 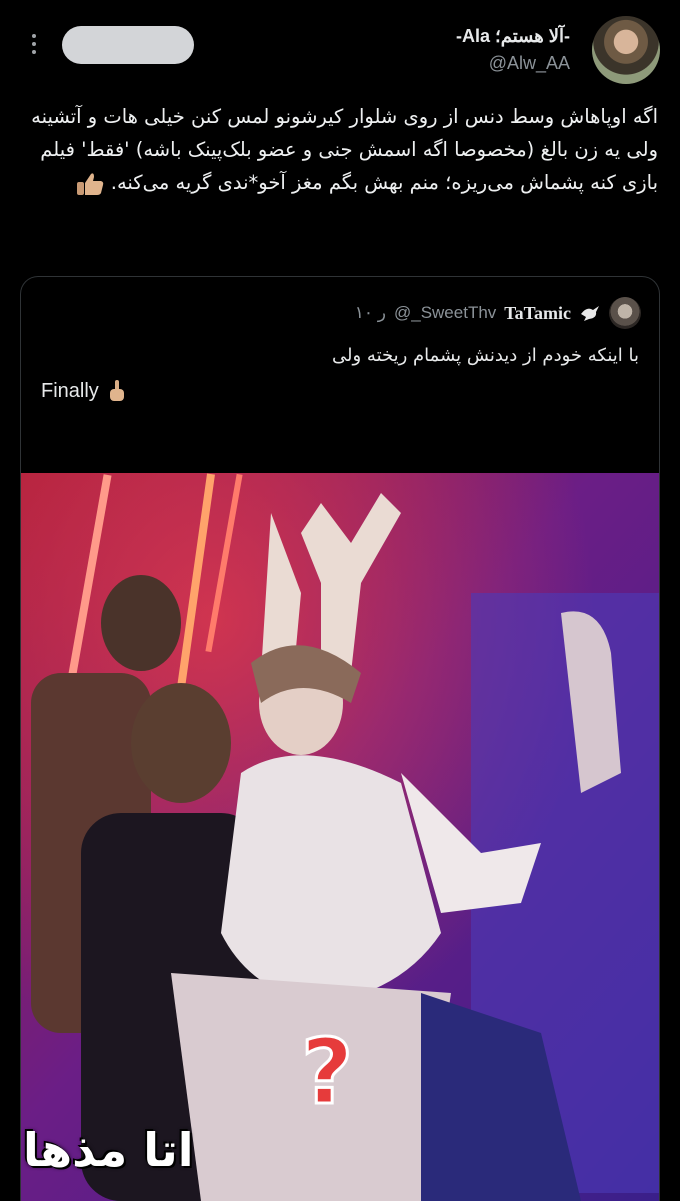 I want to click on quoted-tweet-text-line1: با اینکه خودم از دیدنش پشمام ریخته ولی, so click(x=485, y=355).